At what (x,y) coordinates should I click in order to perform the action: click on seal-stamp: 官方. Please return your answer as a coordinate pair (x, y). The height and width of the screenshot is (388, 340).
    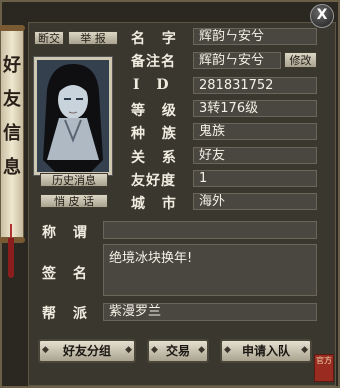
    Looking at the image, I should click on (324, 368).